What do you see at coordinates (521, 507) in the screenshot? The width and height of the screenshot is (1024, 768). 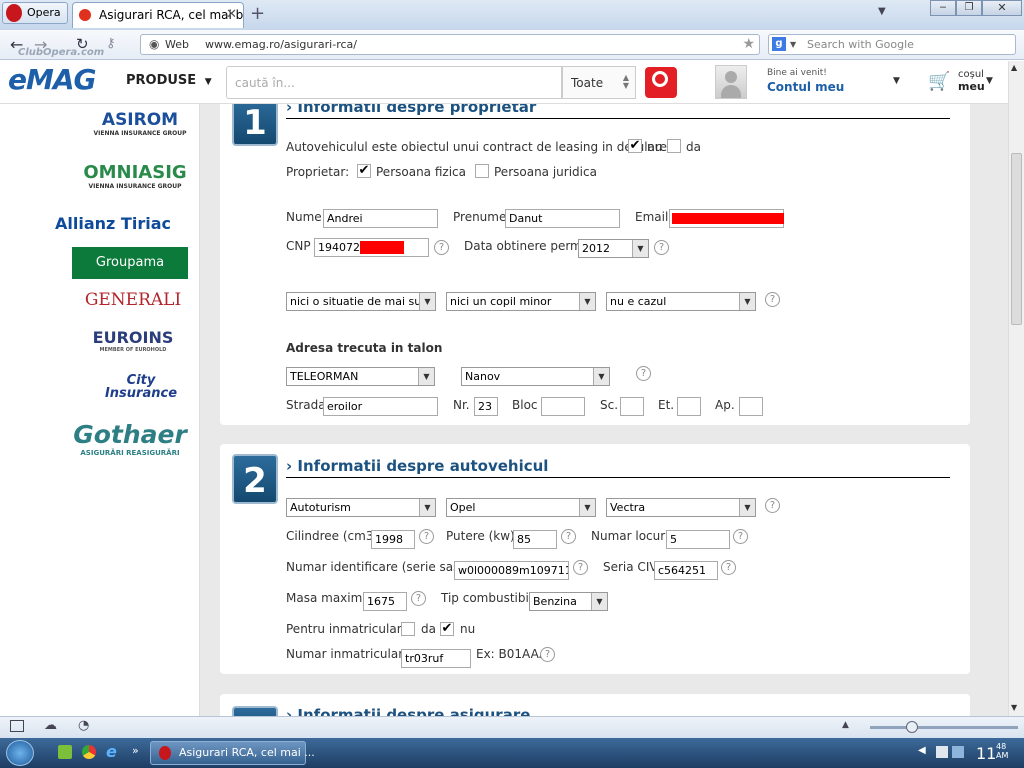 I see `marca-select: Opel` at bounding box center [521, 507].